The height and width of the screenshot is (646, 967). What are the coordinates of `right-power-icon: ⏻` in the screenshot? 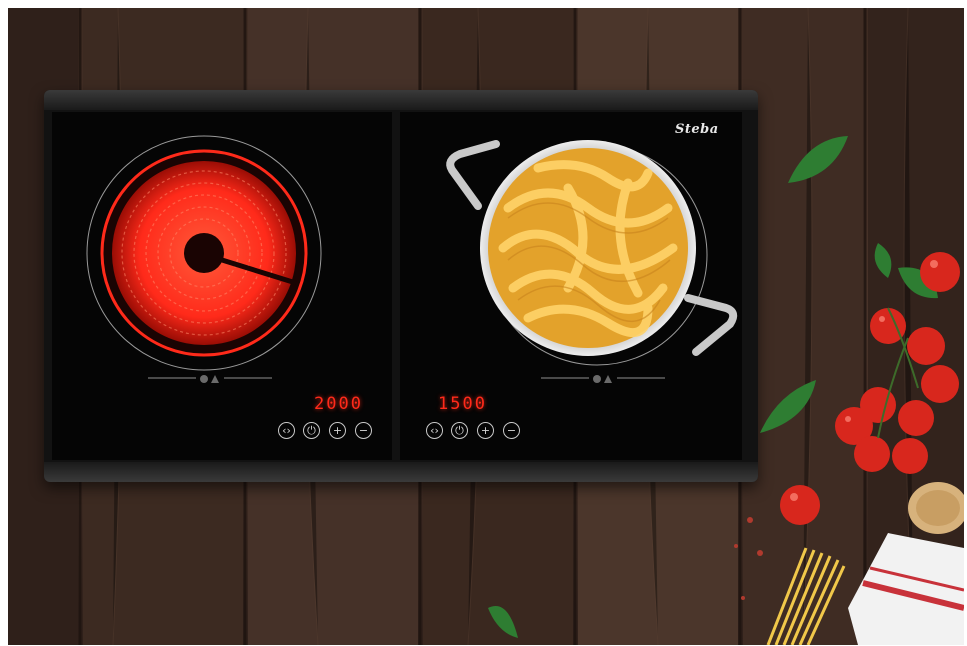 It's located at (459, 430).